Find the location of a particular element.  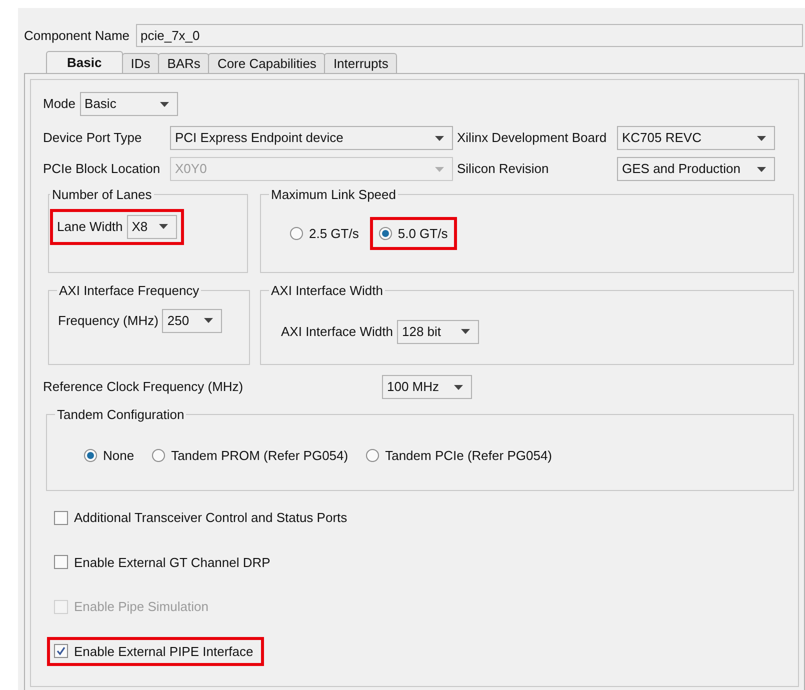

radio-option: None is located at coordinates (109, 455).